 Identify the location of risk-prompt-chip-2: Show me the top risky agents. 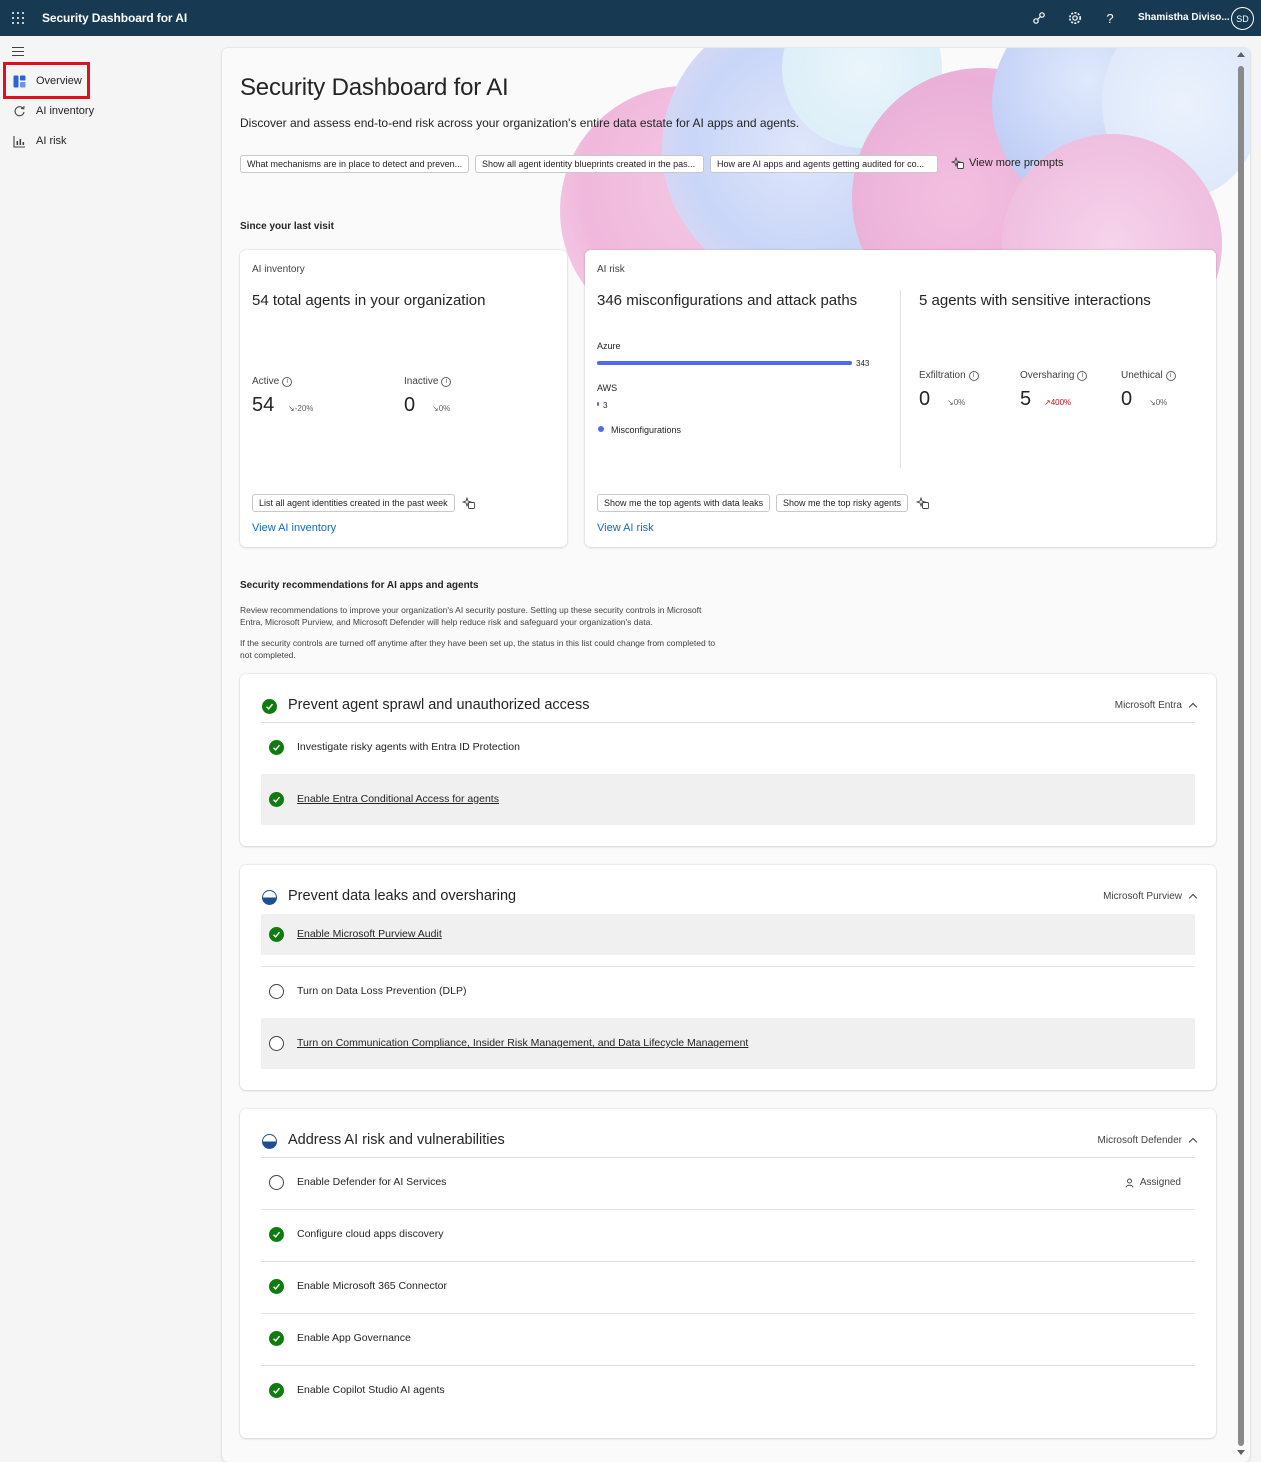
(842, 503).